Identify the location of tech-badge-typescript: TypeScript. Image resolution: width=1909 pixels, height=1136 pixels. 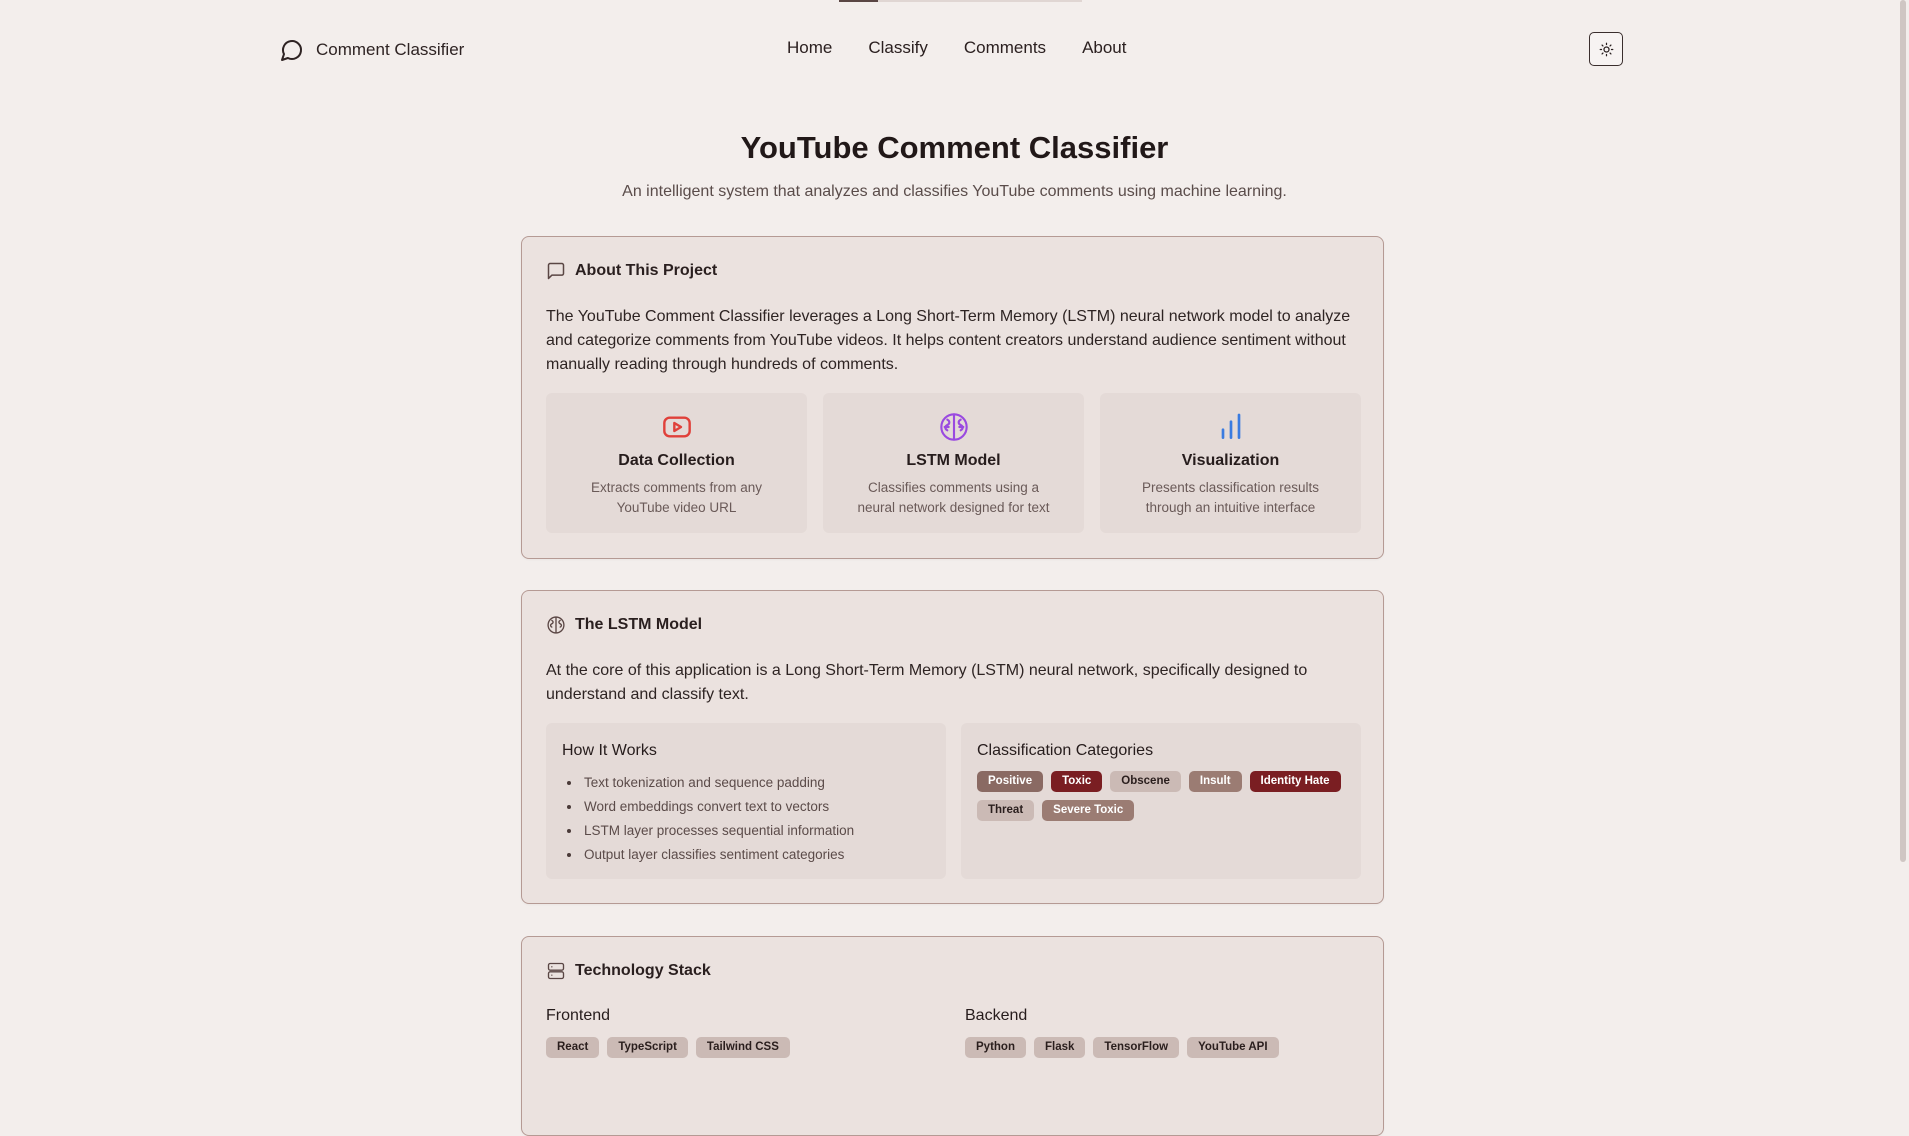
(647, 1047).